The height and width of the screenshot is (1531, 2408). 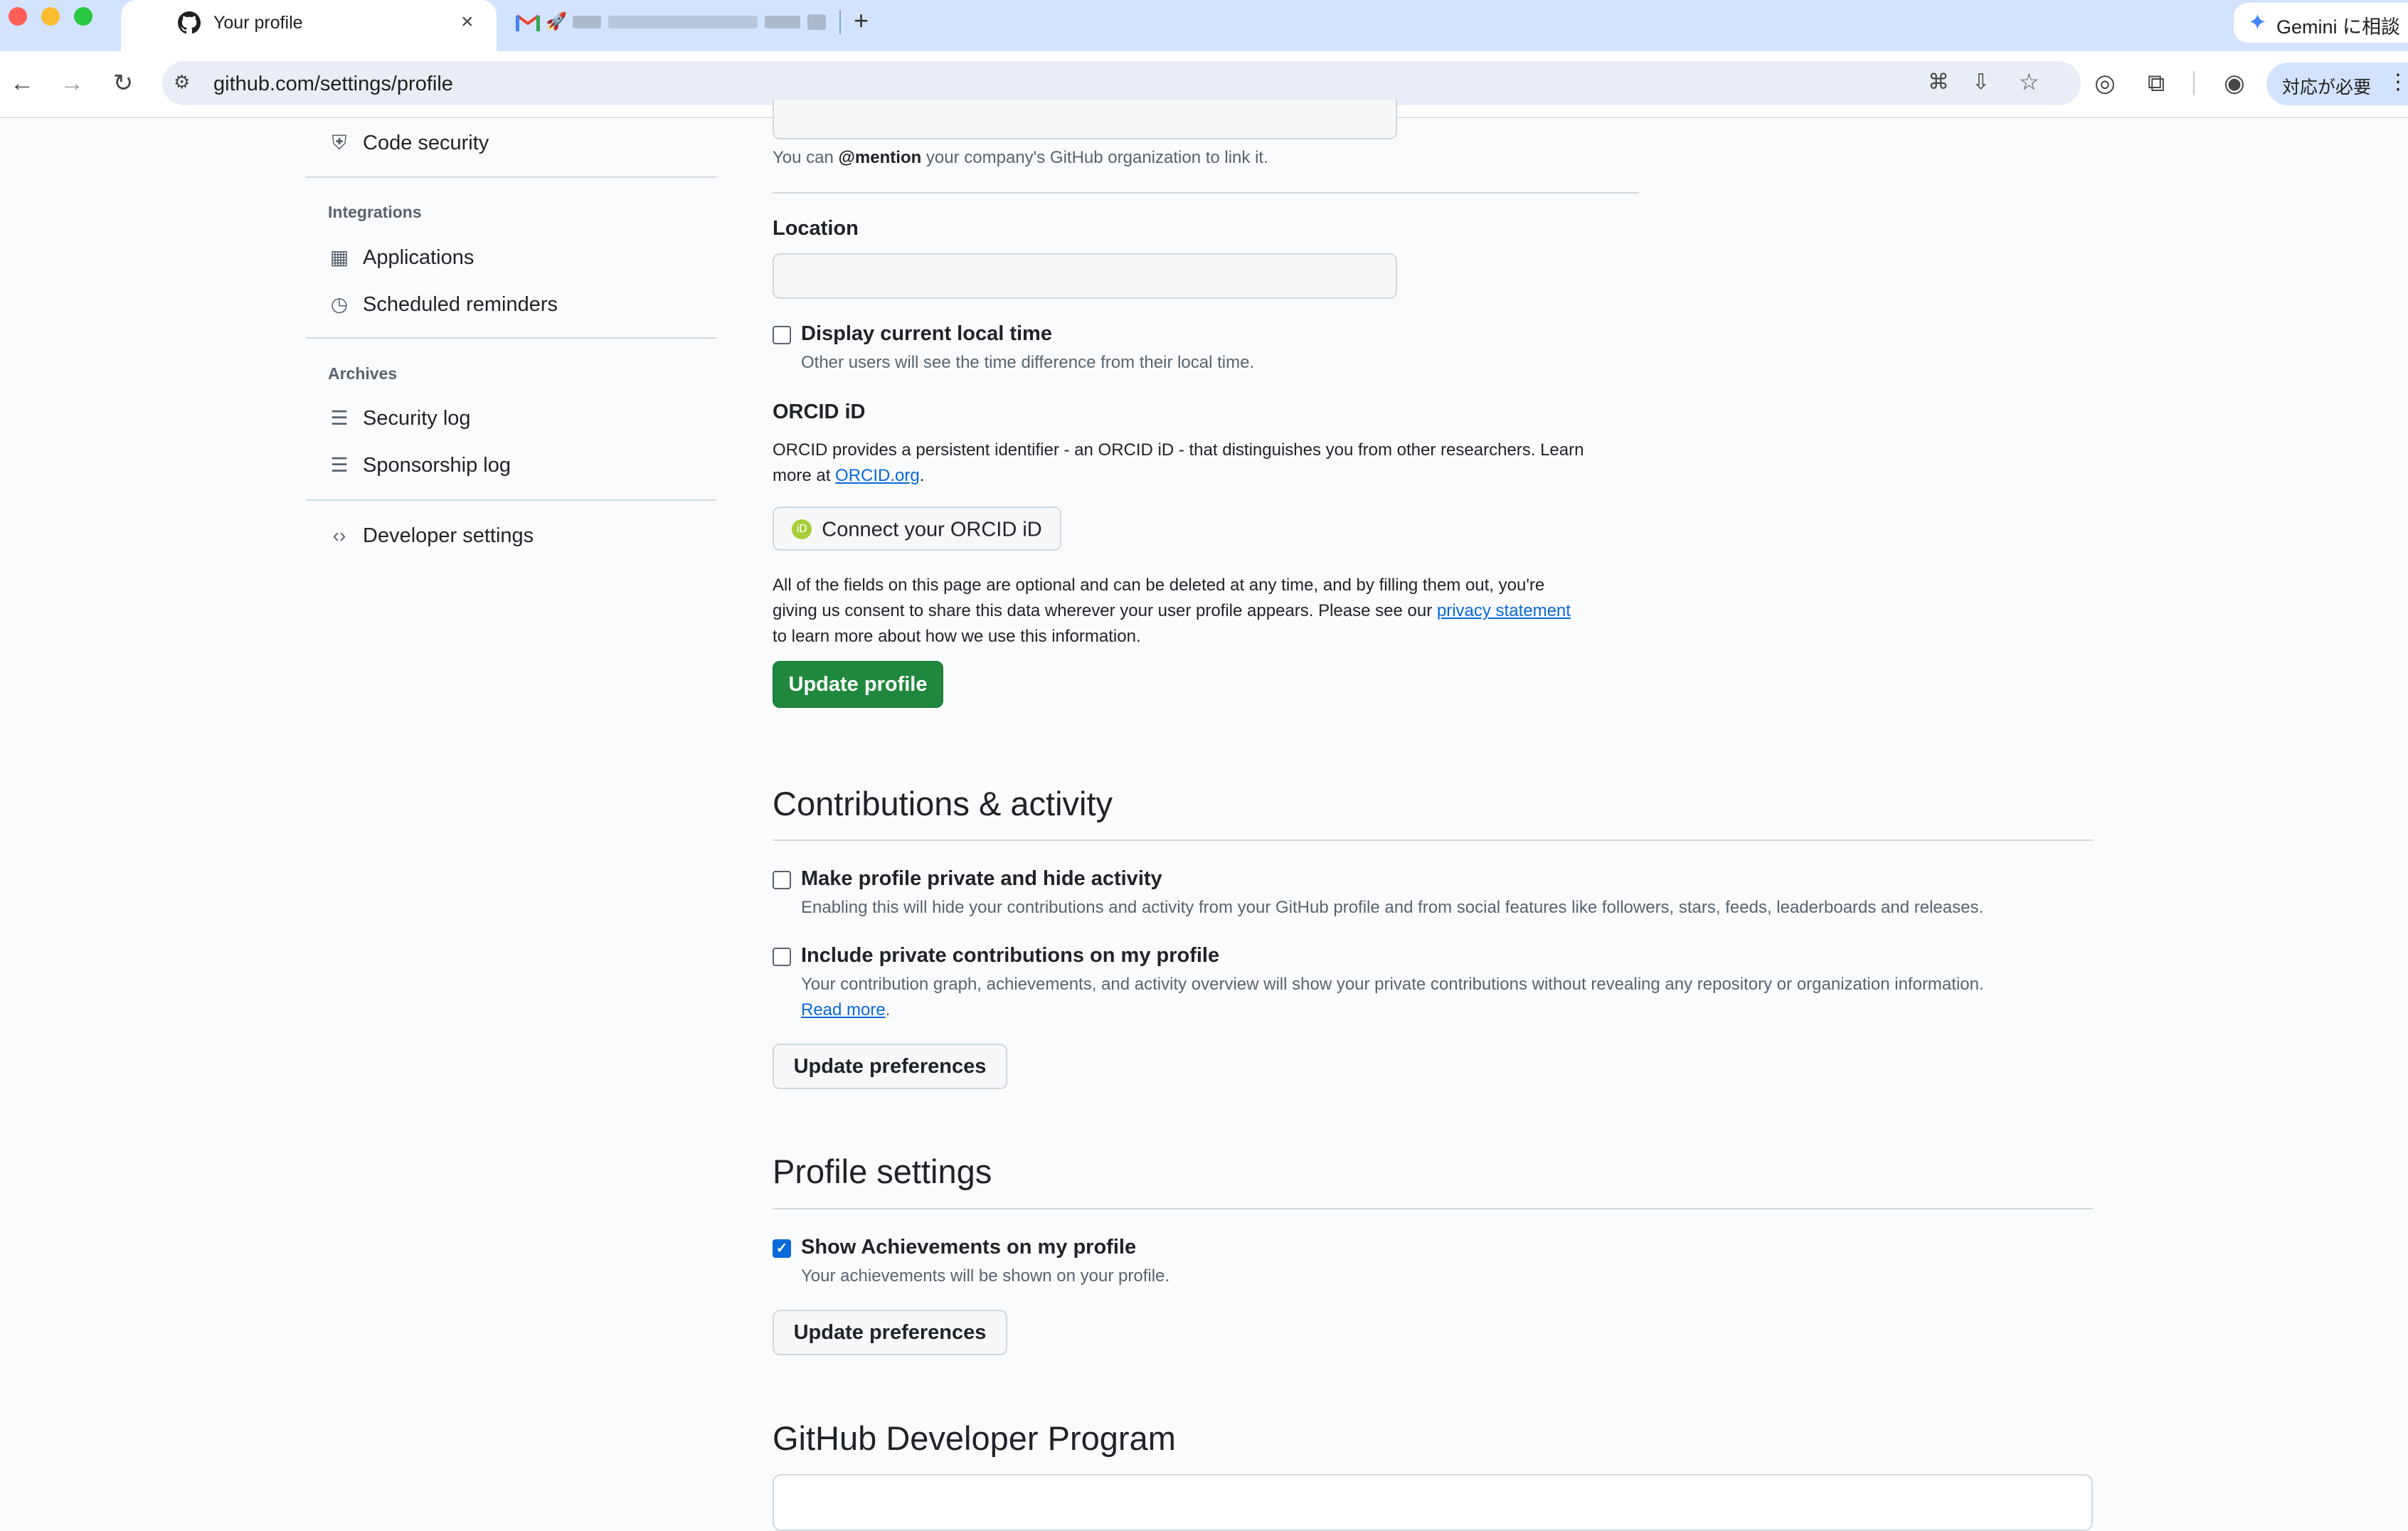 I want to click on bookmark-star-icon: ☆, so click(x=2029, y=81).